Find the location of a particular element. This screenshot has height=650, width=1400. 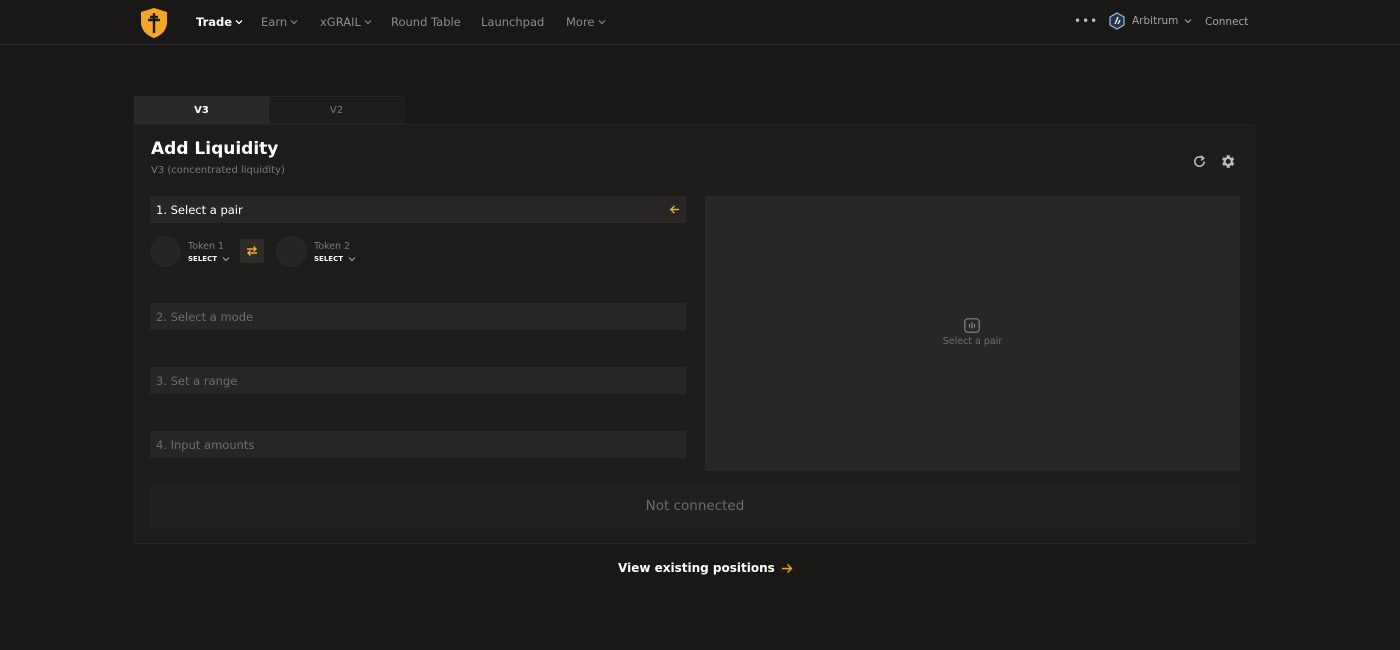

more-options-icon: ••• is located at coordinates (1086, 21).